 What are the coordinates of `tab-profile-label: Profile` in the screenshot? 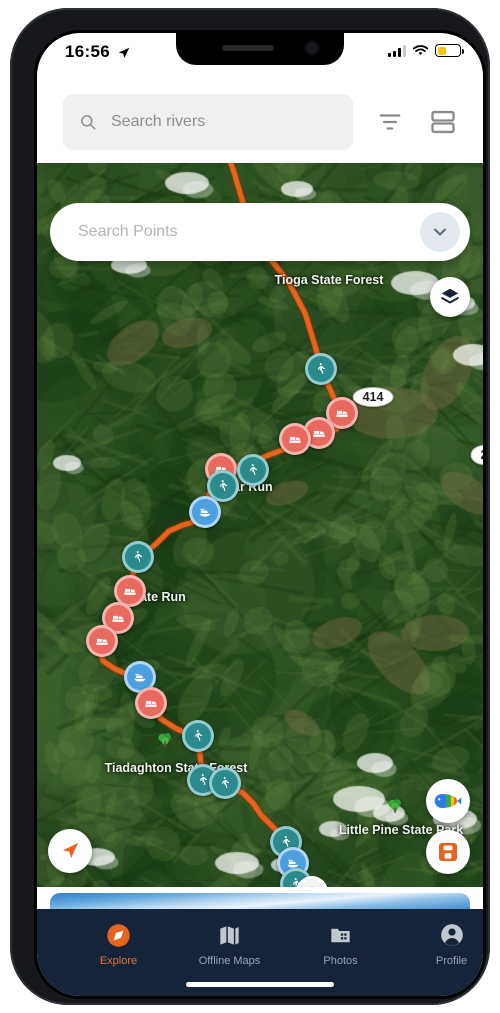 It's located at (451, 961).